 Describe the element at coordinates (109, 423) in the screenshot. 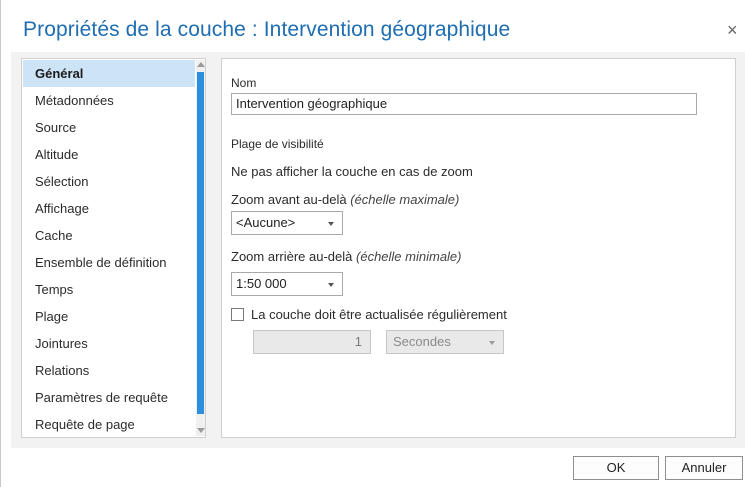

I see `nav-item-page-query: Requête de page` at that location.